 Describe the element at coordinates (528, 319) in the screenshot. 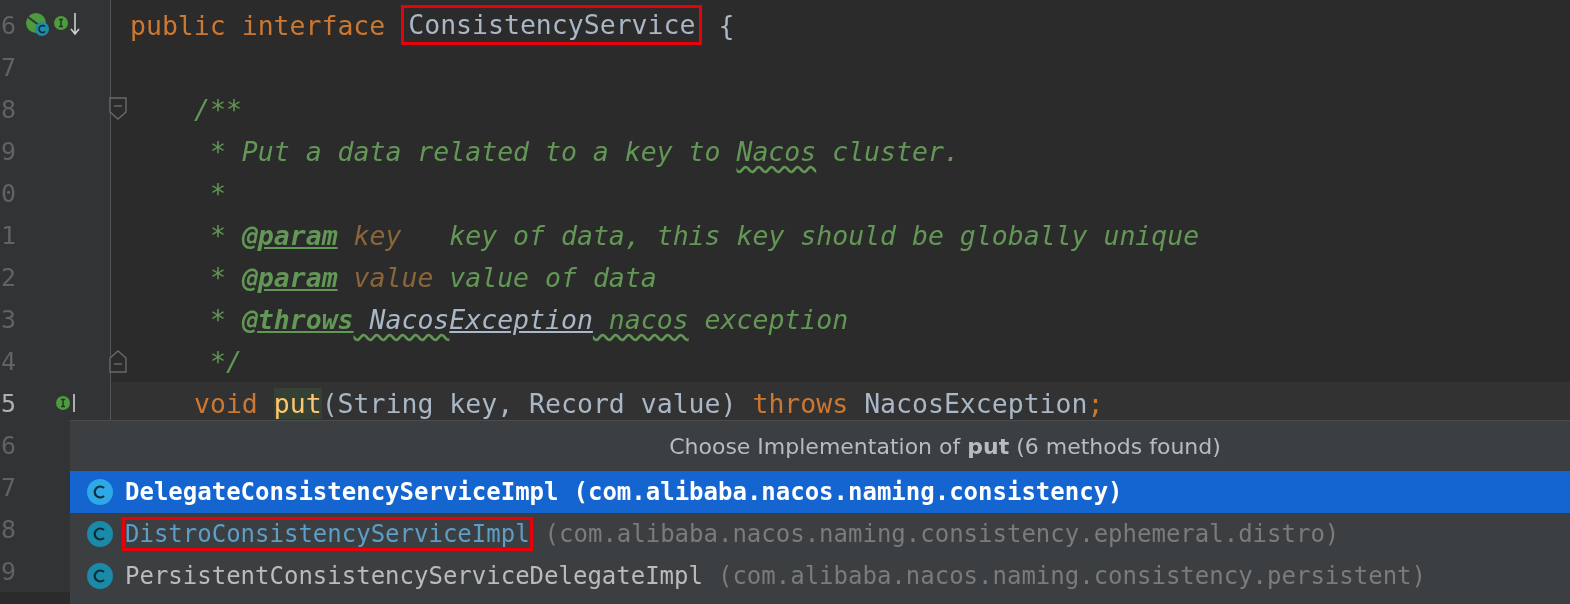

I see `code-line: * @throws NacosException nacos exception` at that location.